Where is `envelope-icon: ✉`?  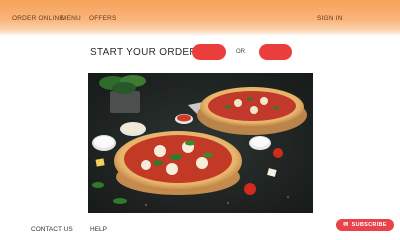 envelope-icon: ✉ is located at coordinates (346, 225).